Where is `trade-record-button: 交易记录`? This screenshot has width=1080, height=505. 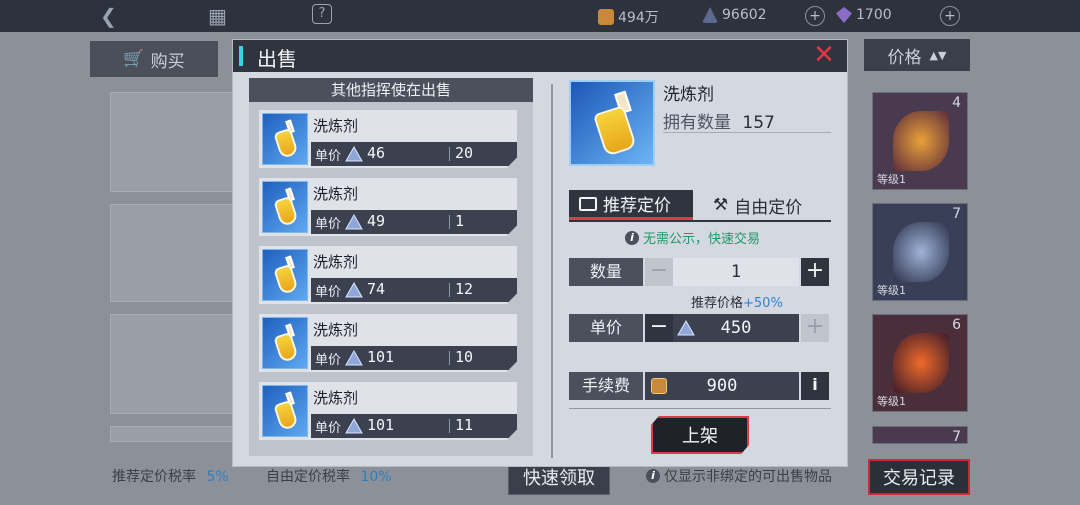 trade-record-button: 交易记录 is located at coordinates (919, 477).